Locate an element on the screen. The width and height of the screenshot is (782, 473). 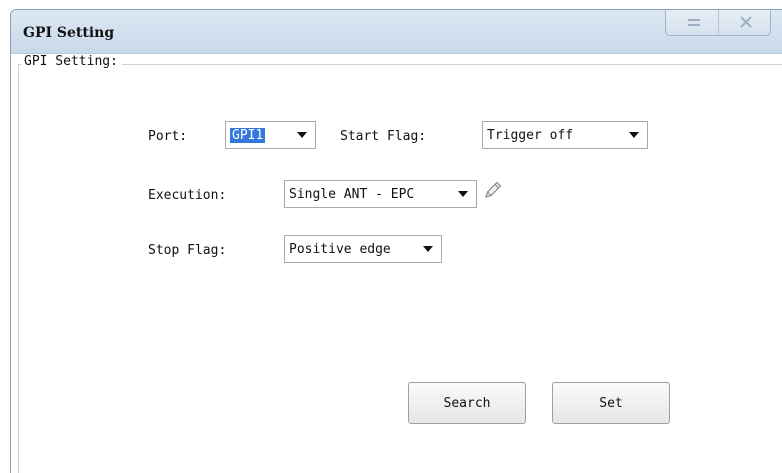
pencil-icon is located at coordinates (493, 190).